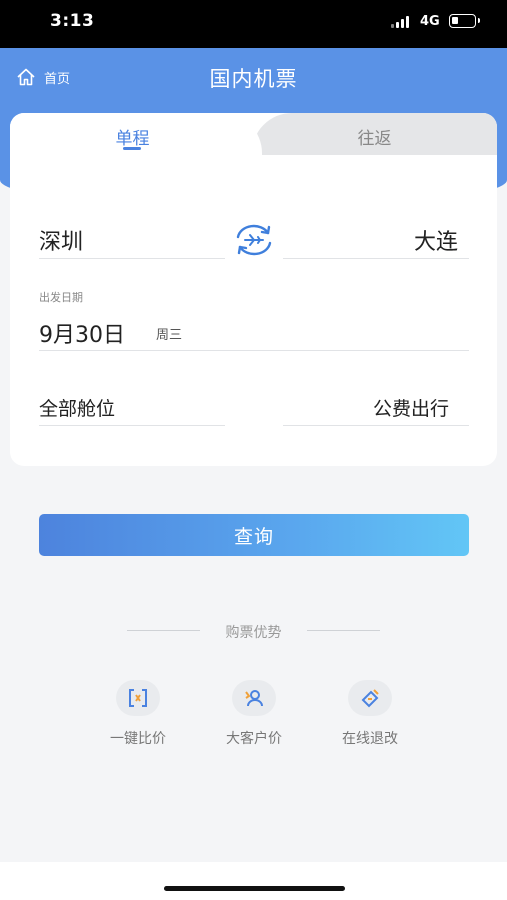 The height and width of the screenshot is (900, 507). I want to click on online-refund-icon, so click(370, 698).